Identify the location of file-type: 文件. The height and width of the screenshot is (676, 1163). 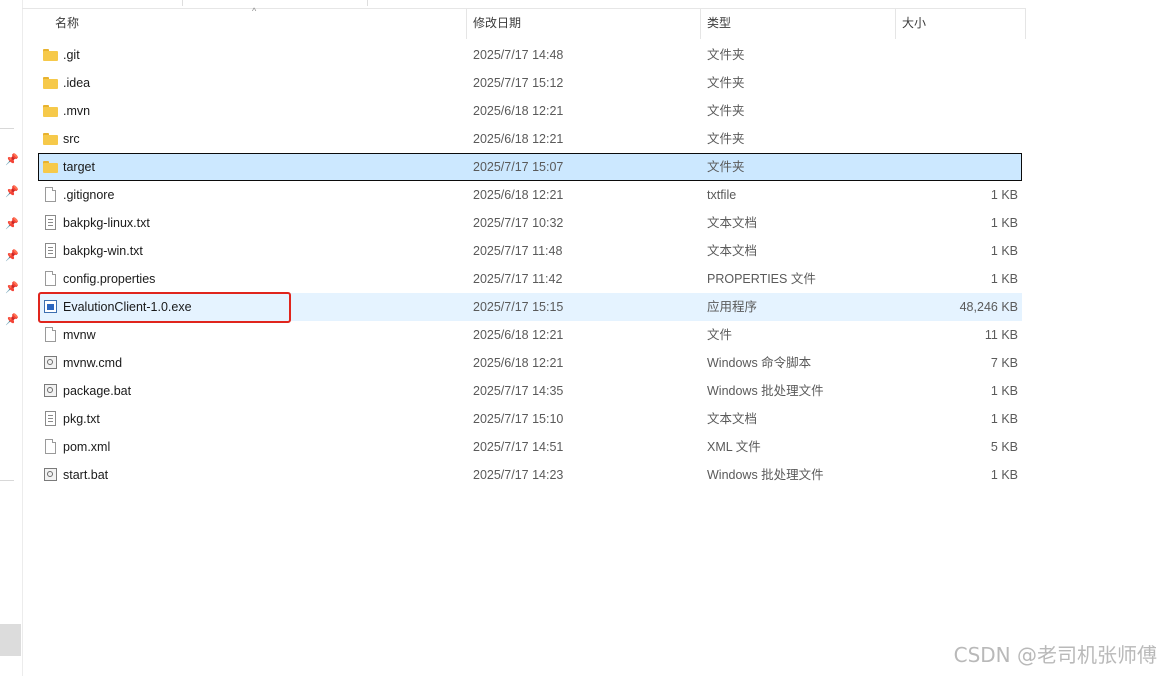
(720, 335).